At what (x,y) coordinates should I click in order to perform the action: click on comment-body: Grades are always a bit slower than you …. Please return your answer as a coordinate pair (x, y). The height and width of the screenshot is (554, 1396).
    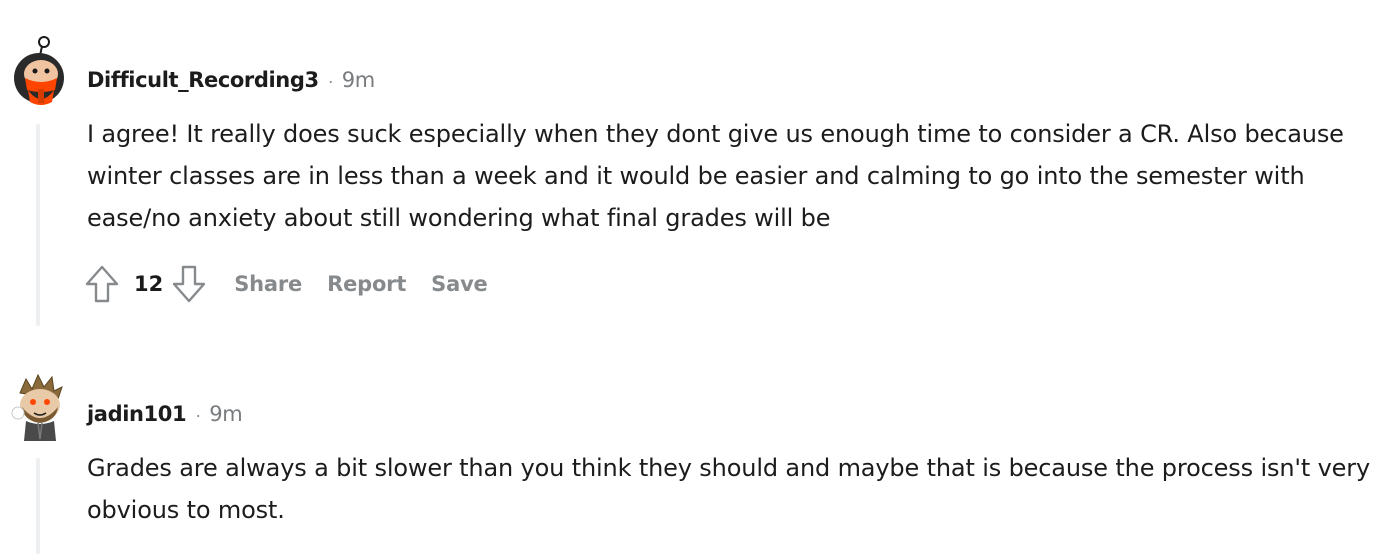
    Looking at the image, I should click on (729, 489).